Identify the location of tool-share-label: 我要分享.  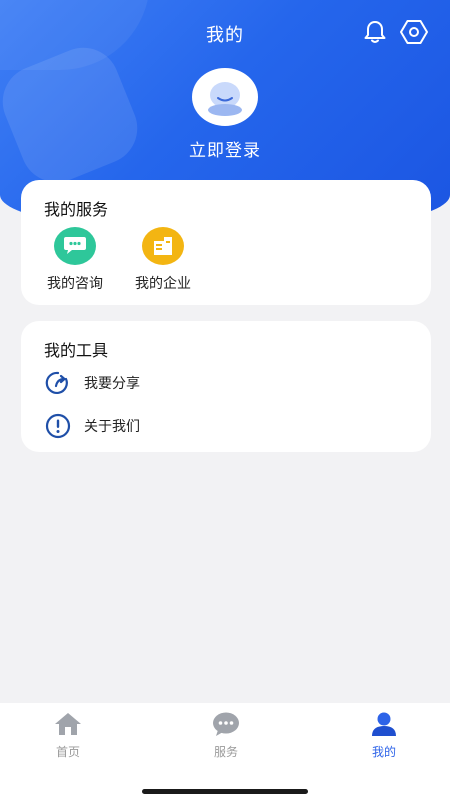
(112, 384).